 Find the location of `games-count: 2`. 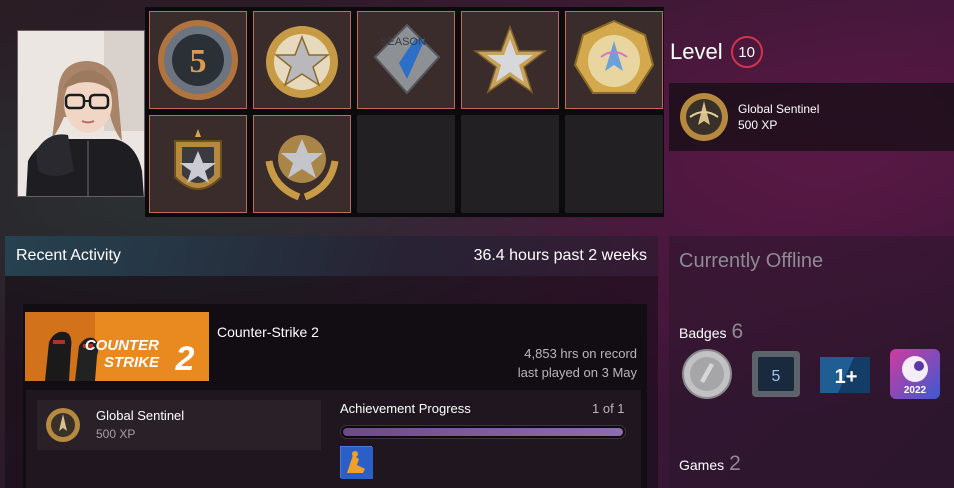

games-count: 2 is located at coordinates (735, 463).